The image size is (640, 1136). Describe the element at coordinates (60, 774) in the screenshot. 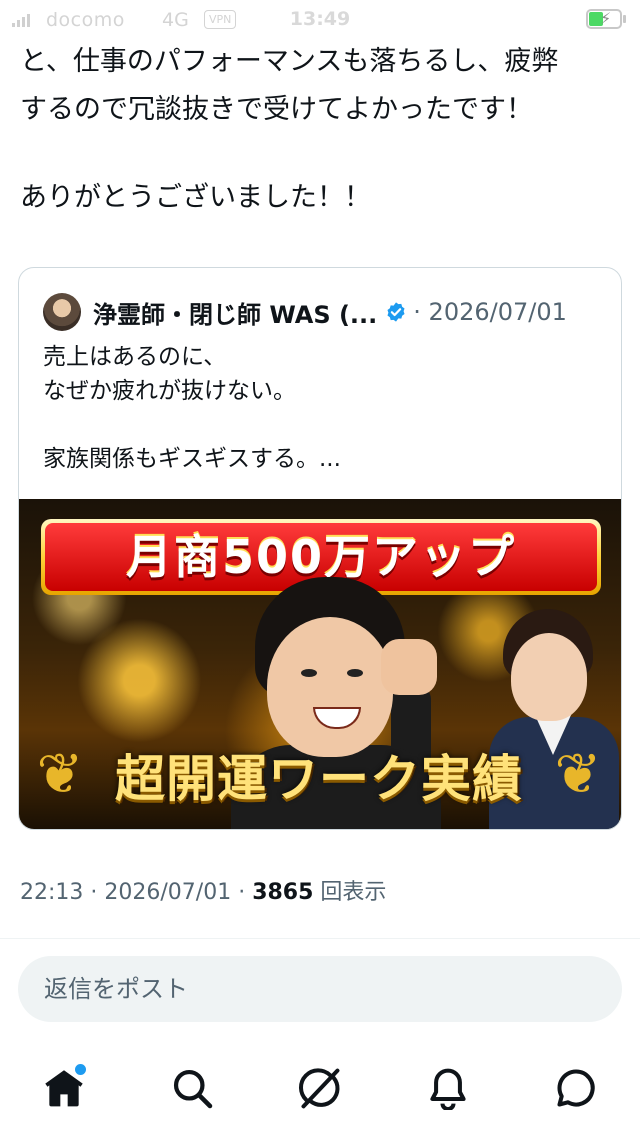

I see `laurel-left-icon: ❦` at that location.